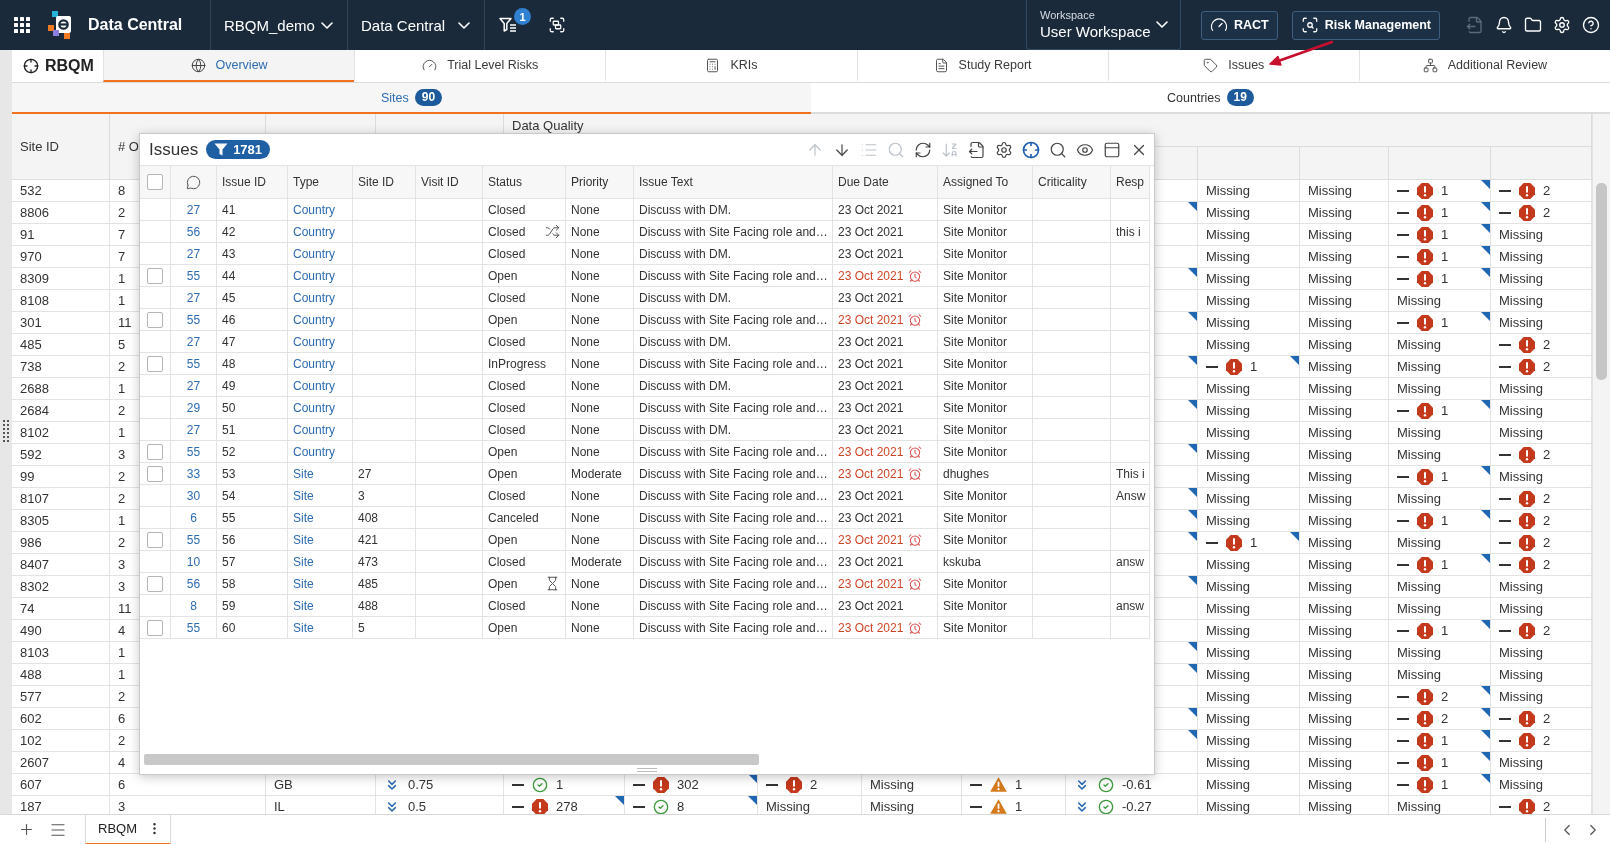 The image size is (1610, 844). I want to click on column-header: Issue Text, so click(666, 182).